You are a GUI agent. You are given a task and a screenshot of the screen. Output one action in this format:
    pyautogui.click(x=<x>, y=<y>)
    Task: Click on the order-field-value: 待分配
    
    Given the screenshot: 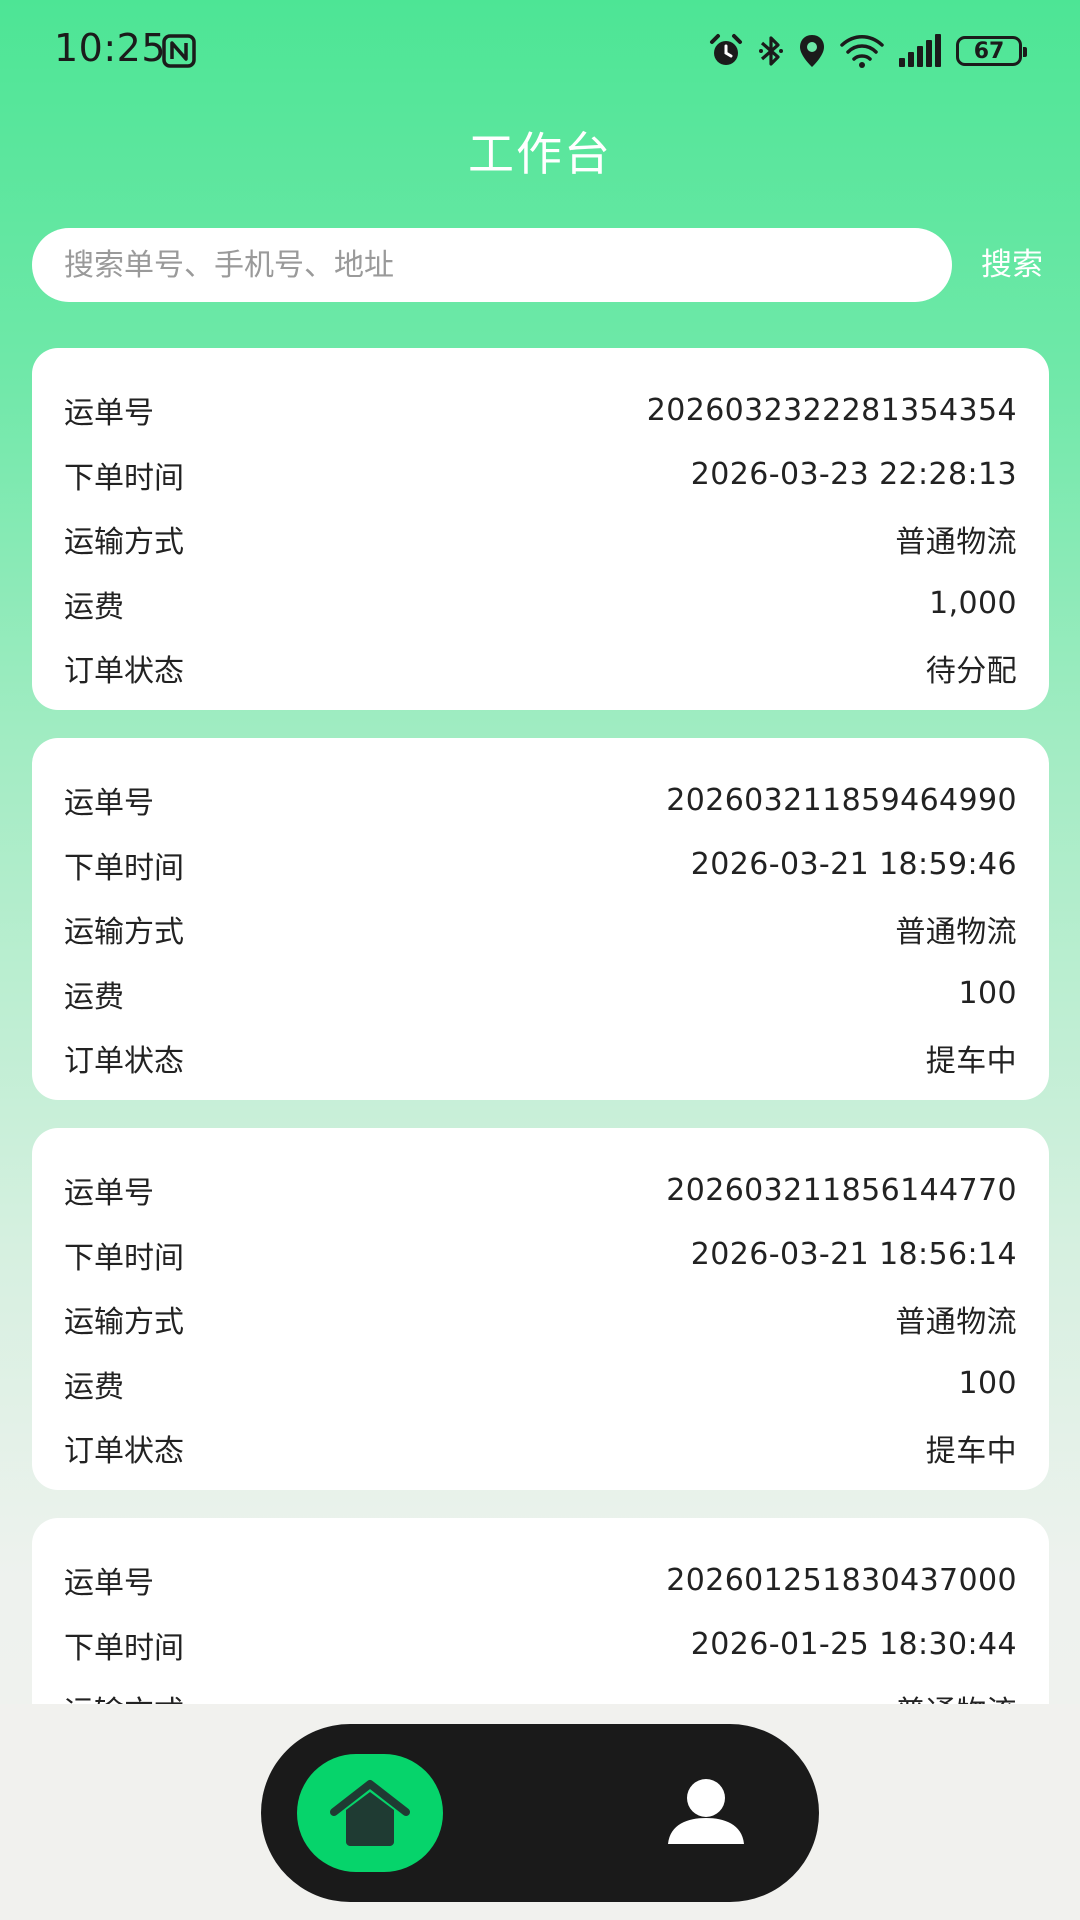 What is the action you would take?
    pyautogui.click(x=971, y=672)
    